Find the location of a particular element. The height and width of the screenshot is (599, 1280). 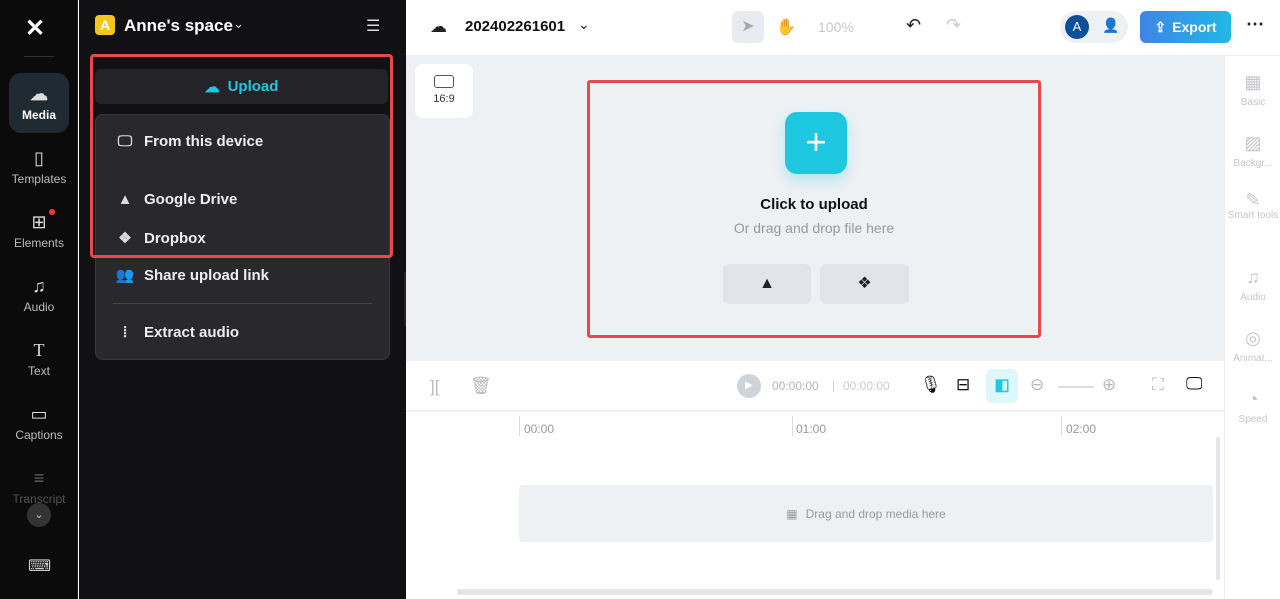

text-icon: T is located at coordinates (39, 350).